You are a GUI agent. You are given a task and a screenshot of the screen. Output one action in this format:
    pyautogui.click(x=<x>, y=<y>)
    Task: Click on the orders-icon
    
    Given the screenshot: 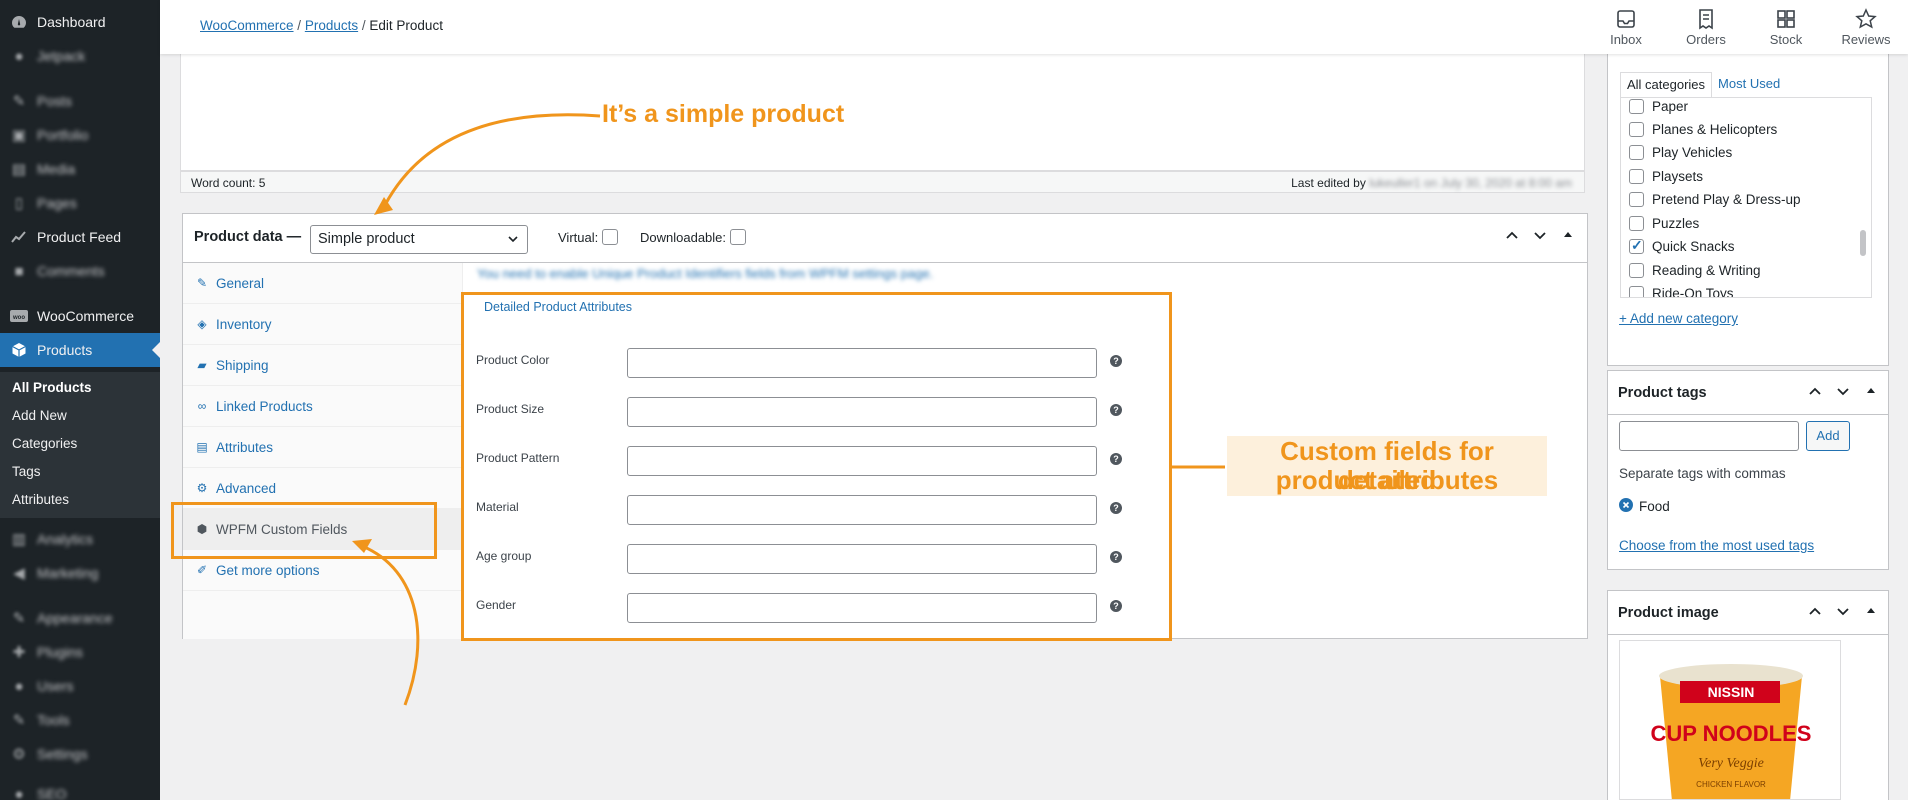 What is the action you would take?
    pyautogui.click(x=1706, y=19)
    